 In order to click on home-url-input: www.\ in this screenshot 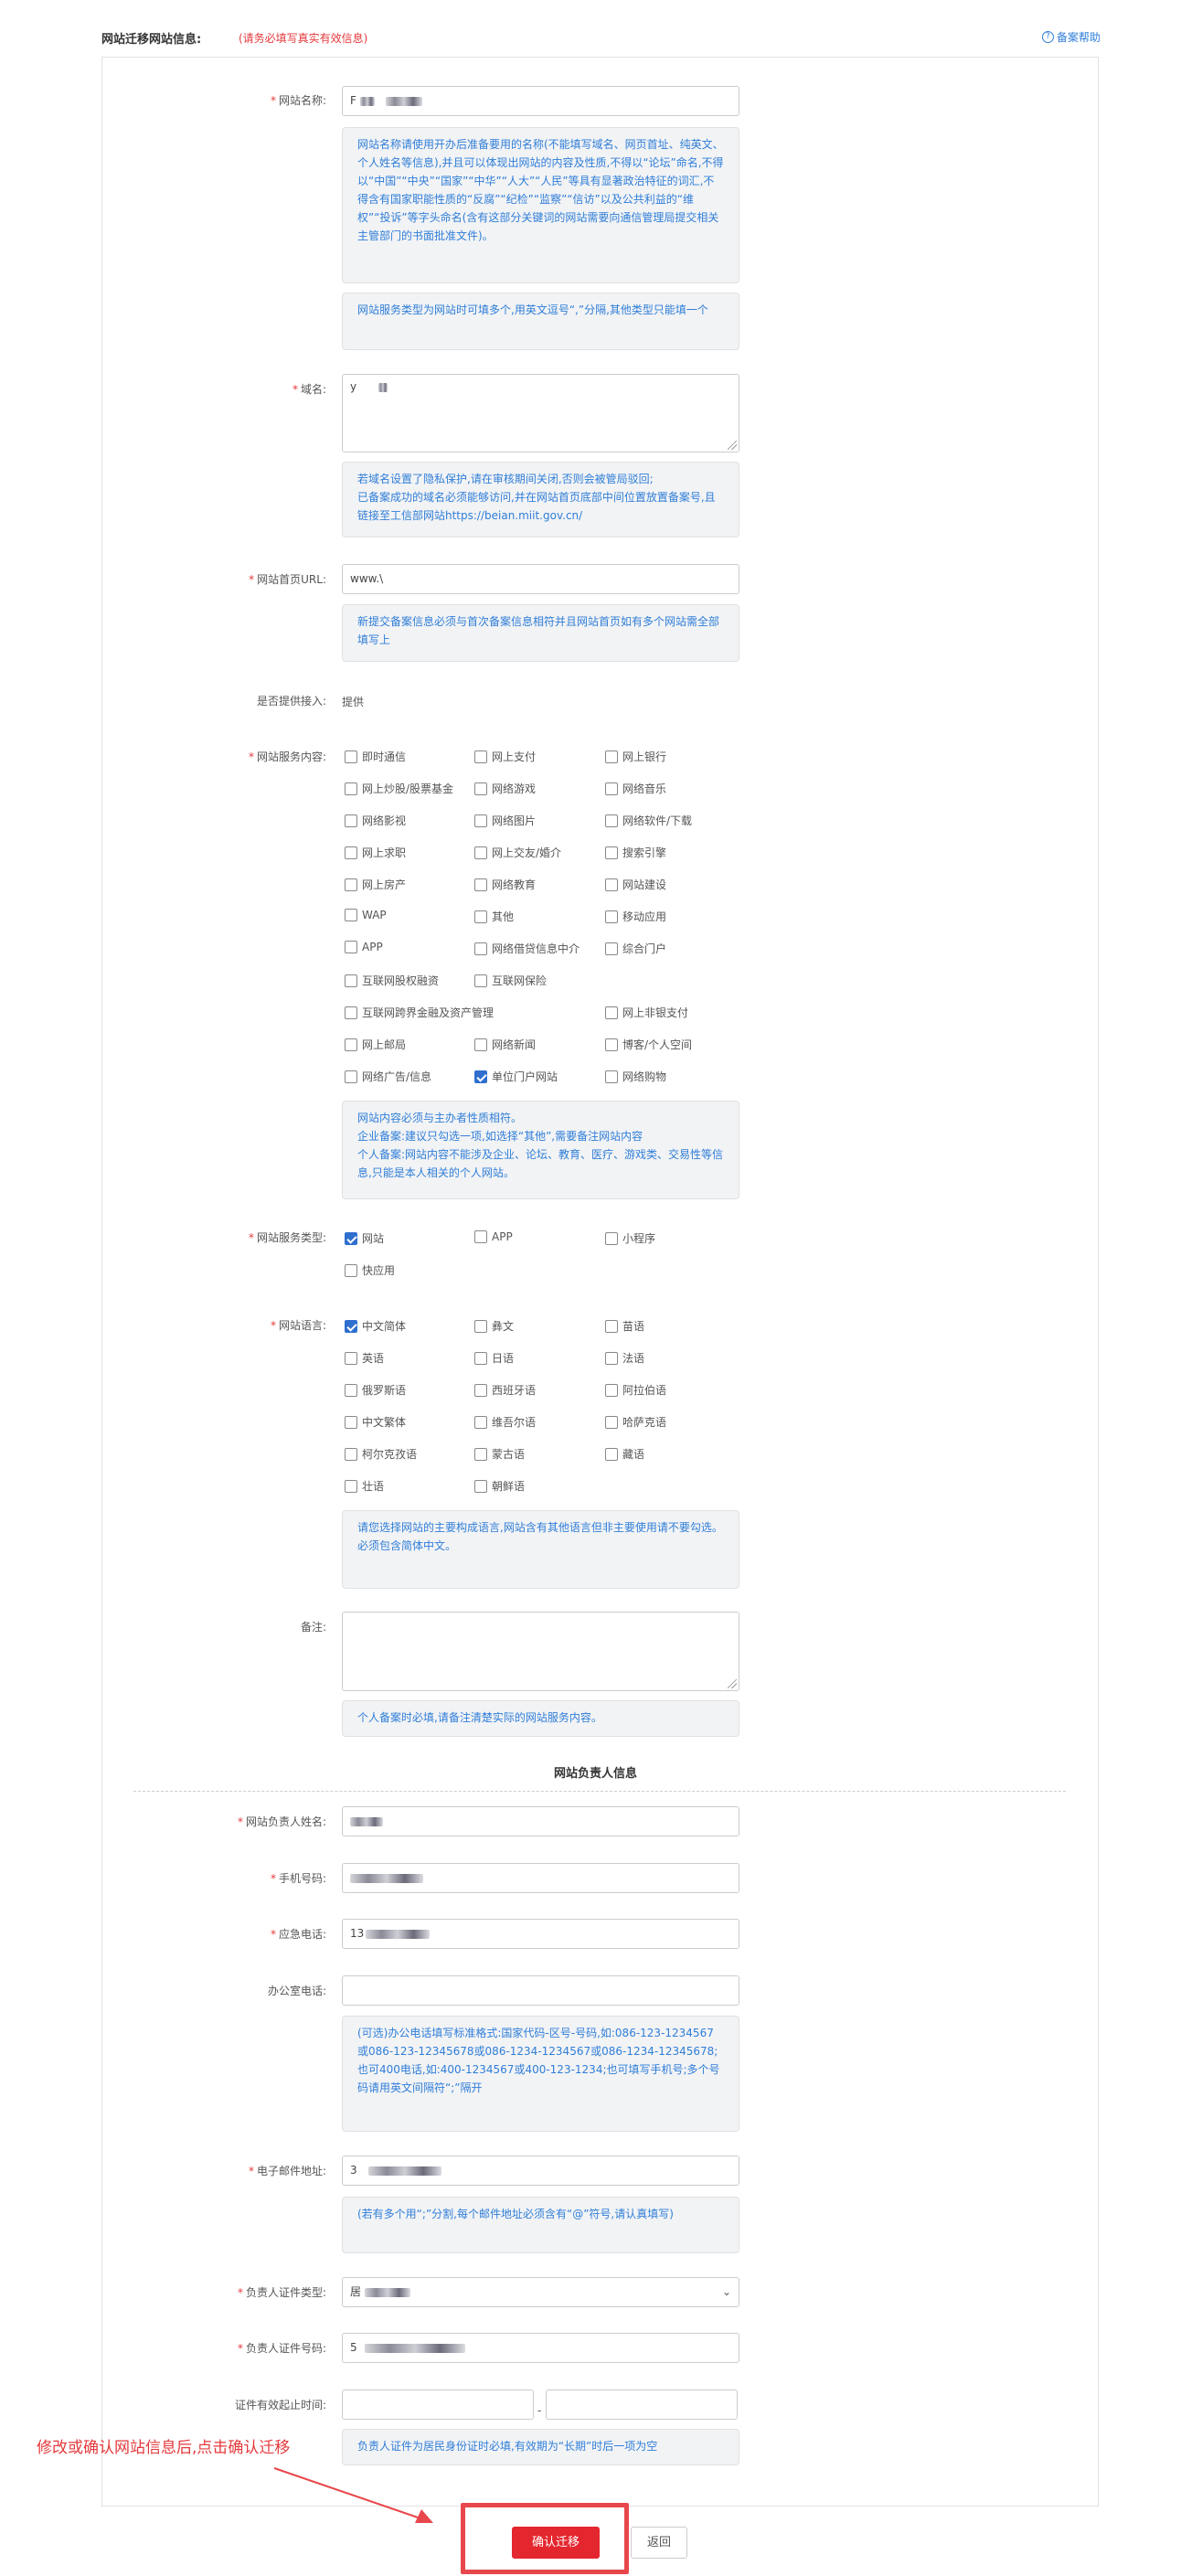, I will do `click(540, 579)`.